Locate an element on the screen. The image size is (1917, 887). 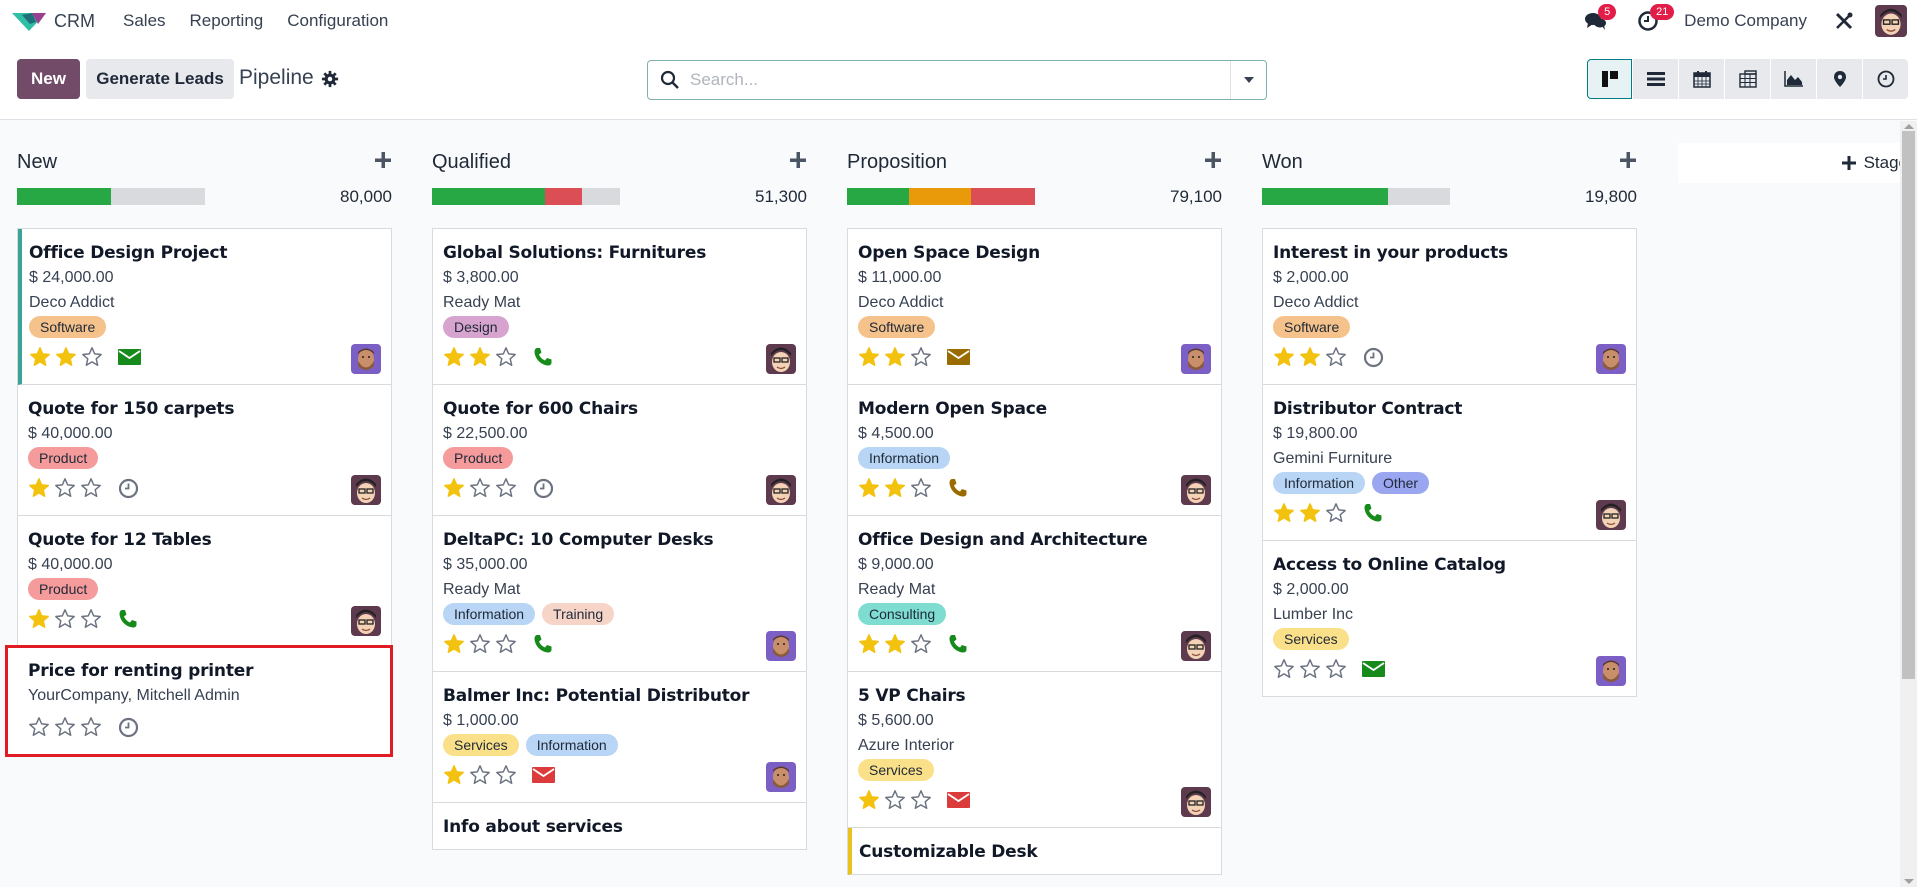
new-button: New is located at coordinates (48, 79).